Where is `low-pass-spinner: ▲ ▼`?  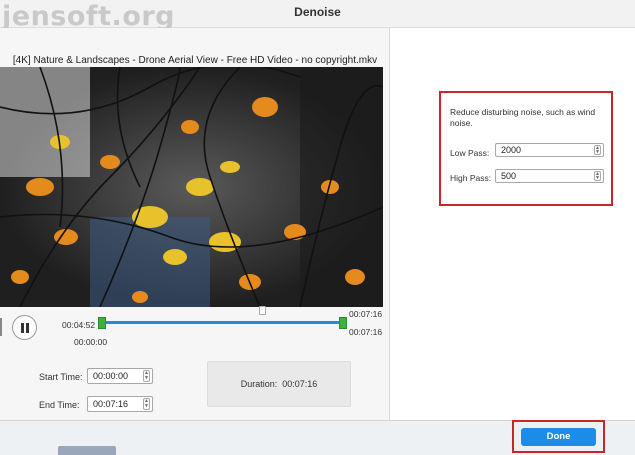 low-pass-spinner: ▲ ▼ is located at coordinates (597, 150).